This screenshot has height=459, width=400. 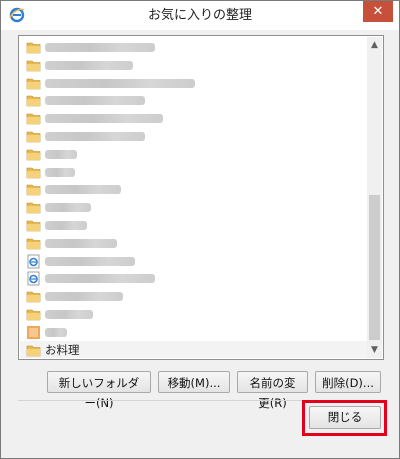 I want to click on window-close-button: ✕, so click(x=378, y=11).